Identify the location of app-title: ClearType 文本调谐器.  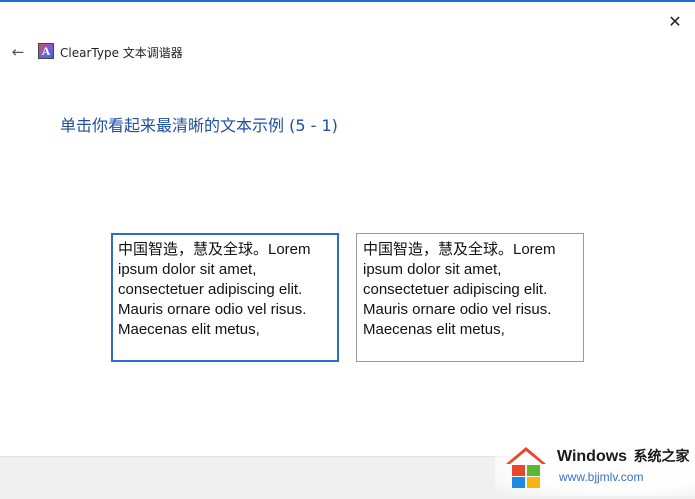
(121, 53).